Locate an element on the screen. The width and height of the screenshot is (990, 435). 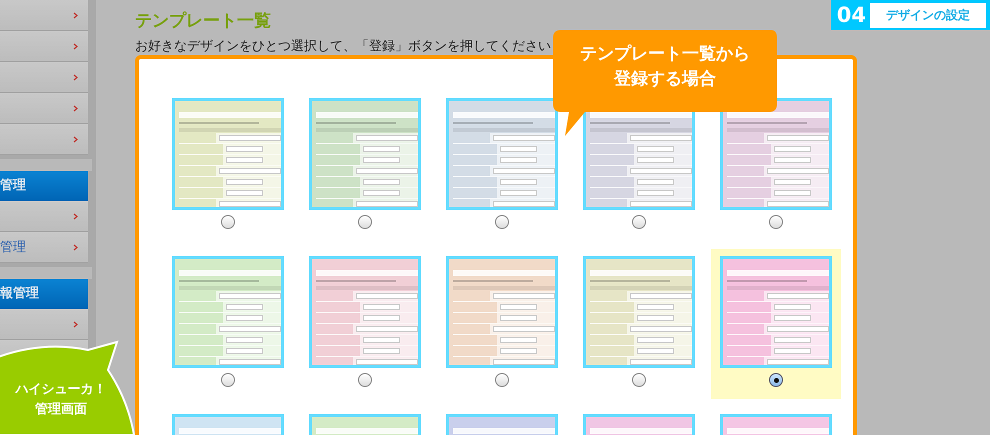
sidebar-section-header: 管理 is located at coordinates (44, 186).